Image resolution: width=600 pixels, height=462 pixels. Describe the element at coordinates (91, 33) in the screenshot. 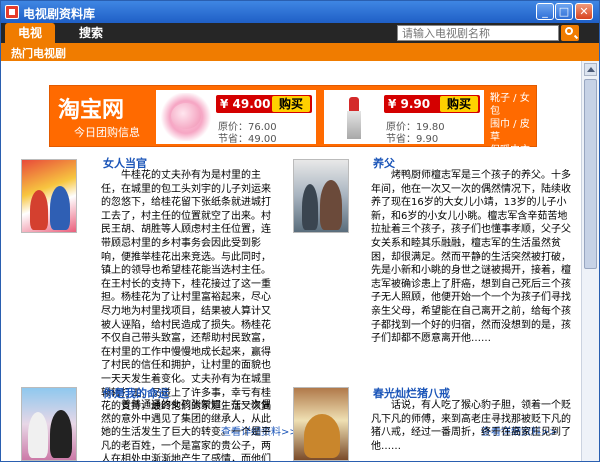

I see `tab-search: 搜索` at that location.